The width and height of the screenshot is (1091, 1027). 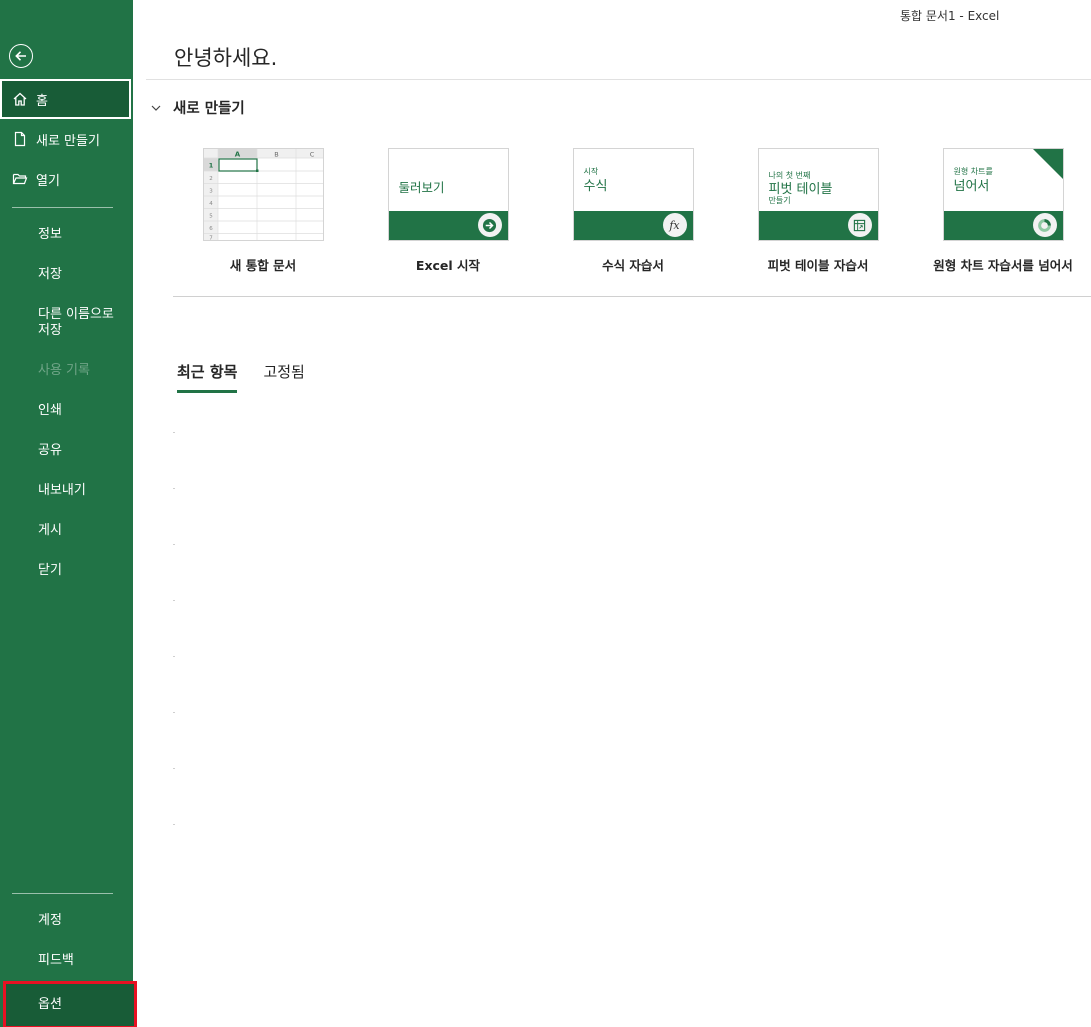 I want to click on sidebar-item-open: 열기, so click(x=66, y=179).